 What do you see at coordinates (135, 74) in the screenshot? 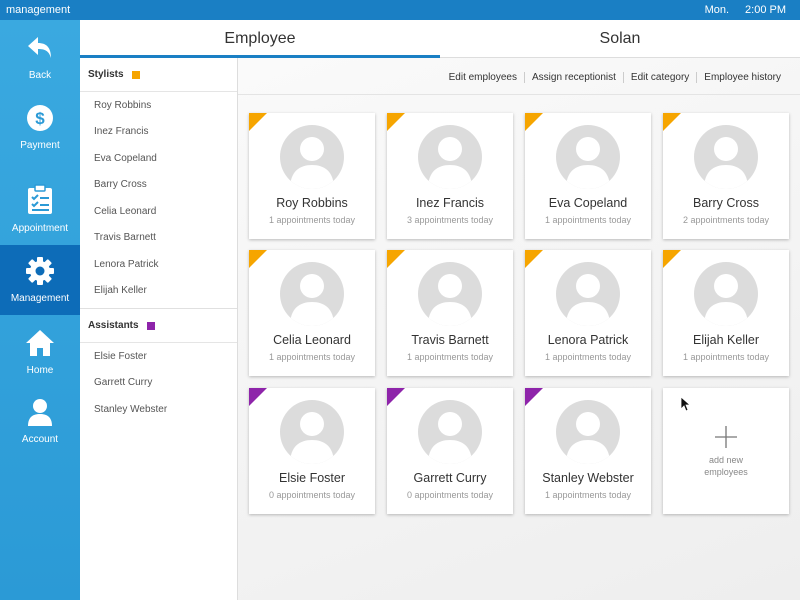
I see `stylists-color-swatch` at bounding box center [135, 74].